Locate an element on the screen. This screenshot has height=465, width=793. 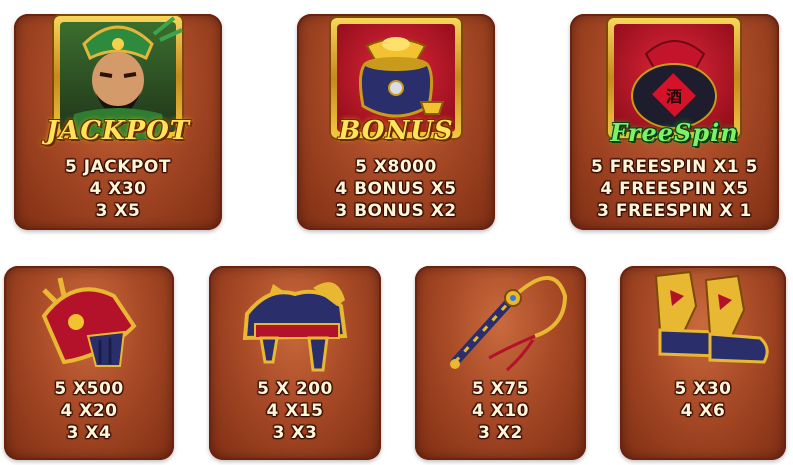
payout-3: 3 X5 is located at coordinates (118, 211).